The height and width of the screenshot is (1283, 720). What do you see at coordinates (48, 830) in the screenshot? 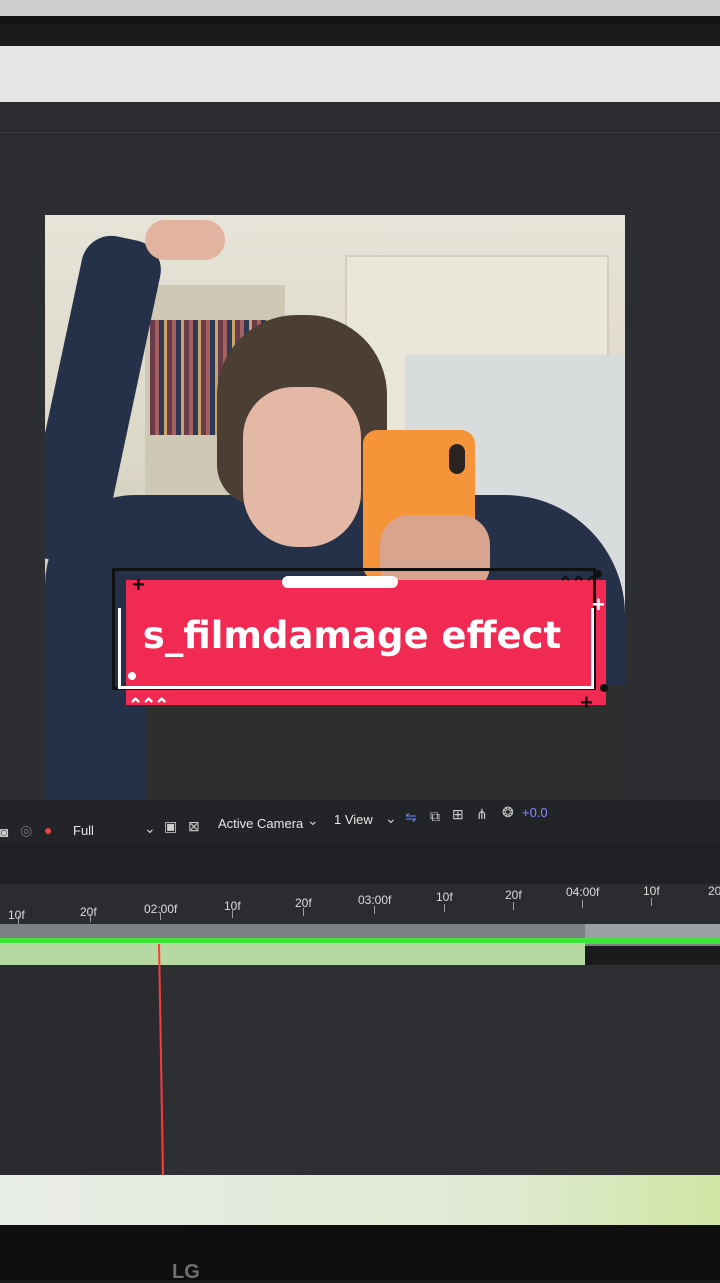
I see `color-channel-icon: ●` at bounding box center [48, 830].